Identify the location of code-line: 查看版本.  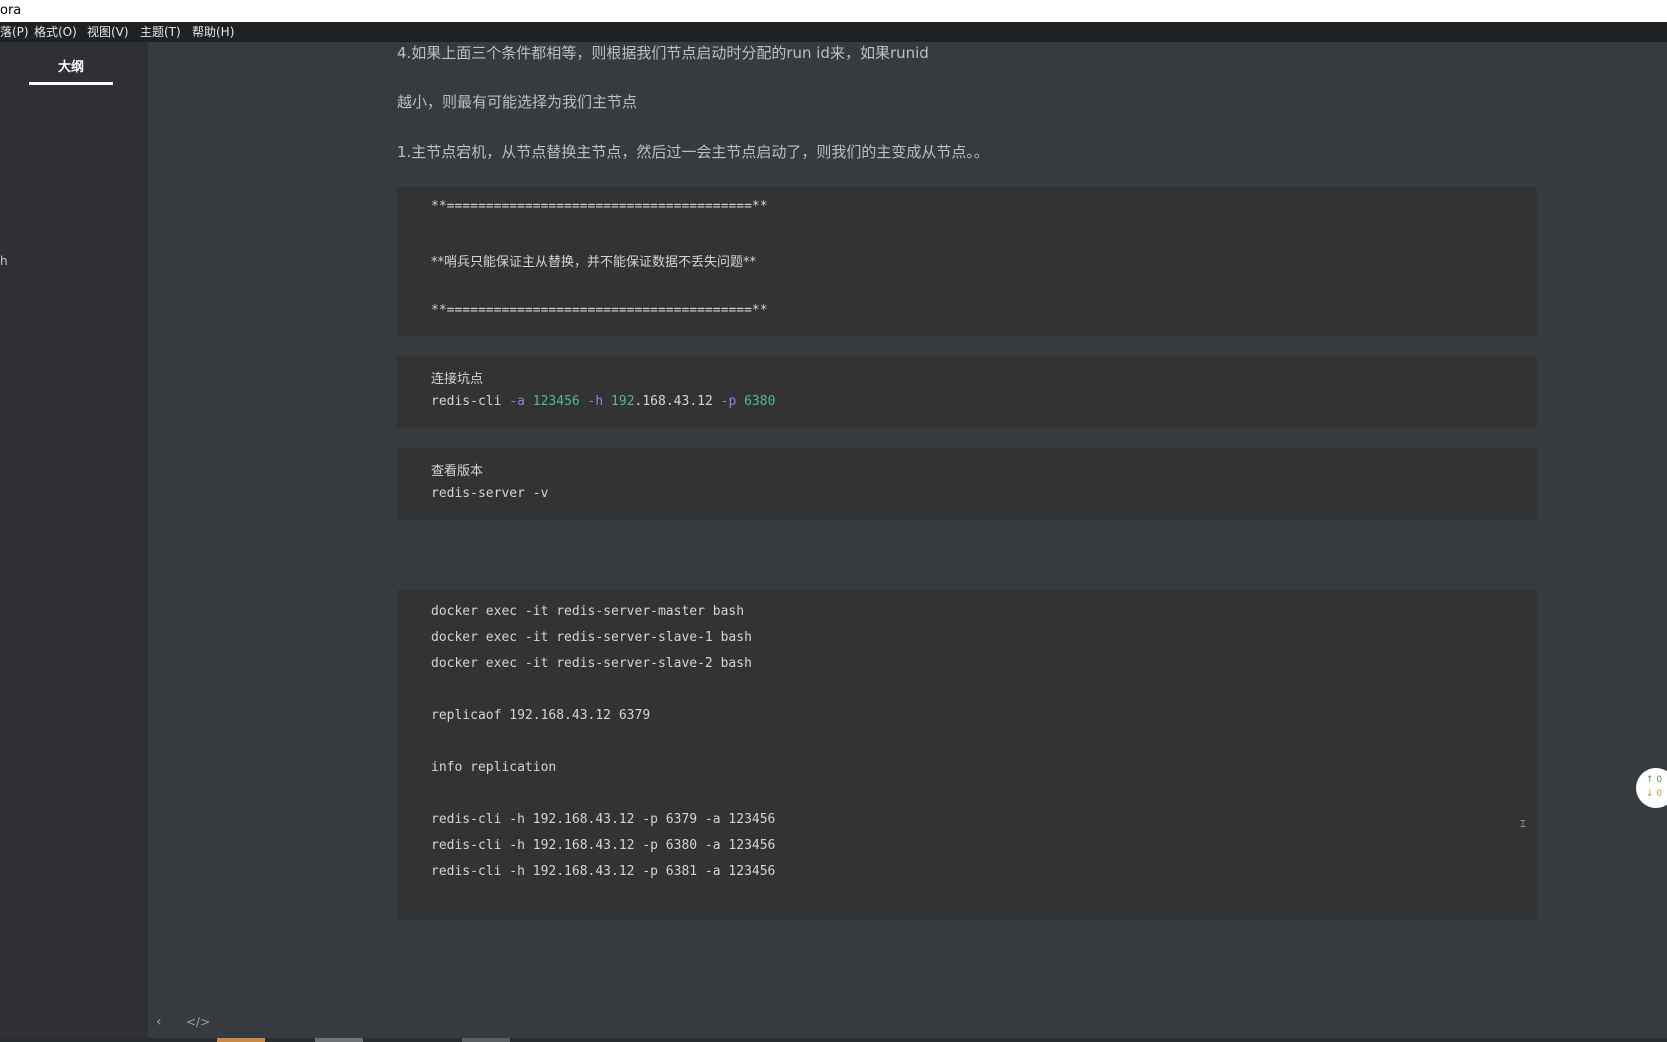
(457, 471).